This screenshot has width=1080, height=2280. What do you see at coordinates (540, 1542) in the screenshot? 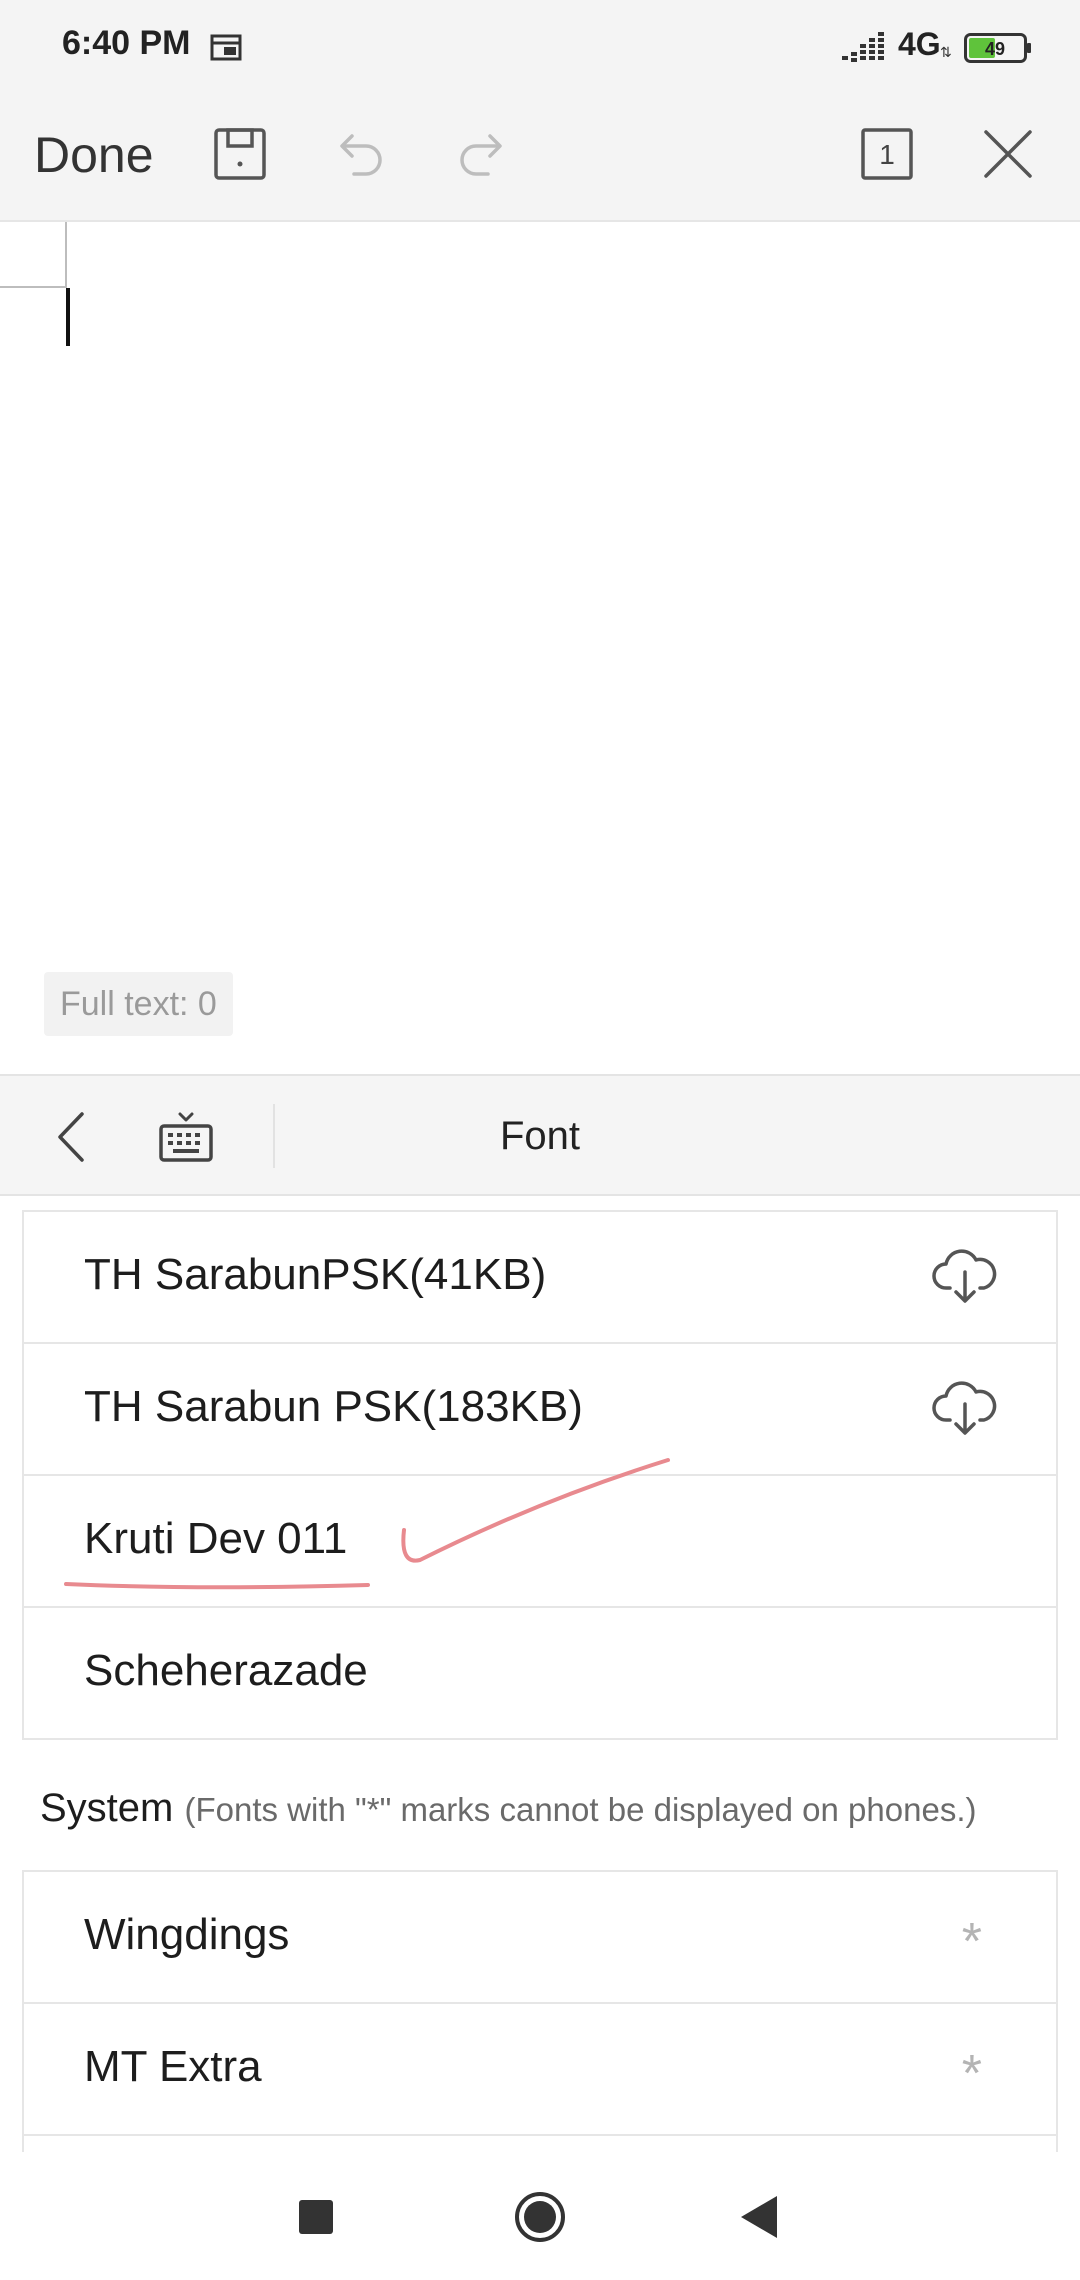
I see `font-item-kruti-dev: Kruti Dev 011` at bounding box center [540, 1542].